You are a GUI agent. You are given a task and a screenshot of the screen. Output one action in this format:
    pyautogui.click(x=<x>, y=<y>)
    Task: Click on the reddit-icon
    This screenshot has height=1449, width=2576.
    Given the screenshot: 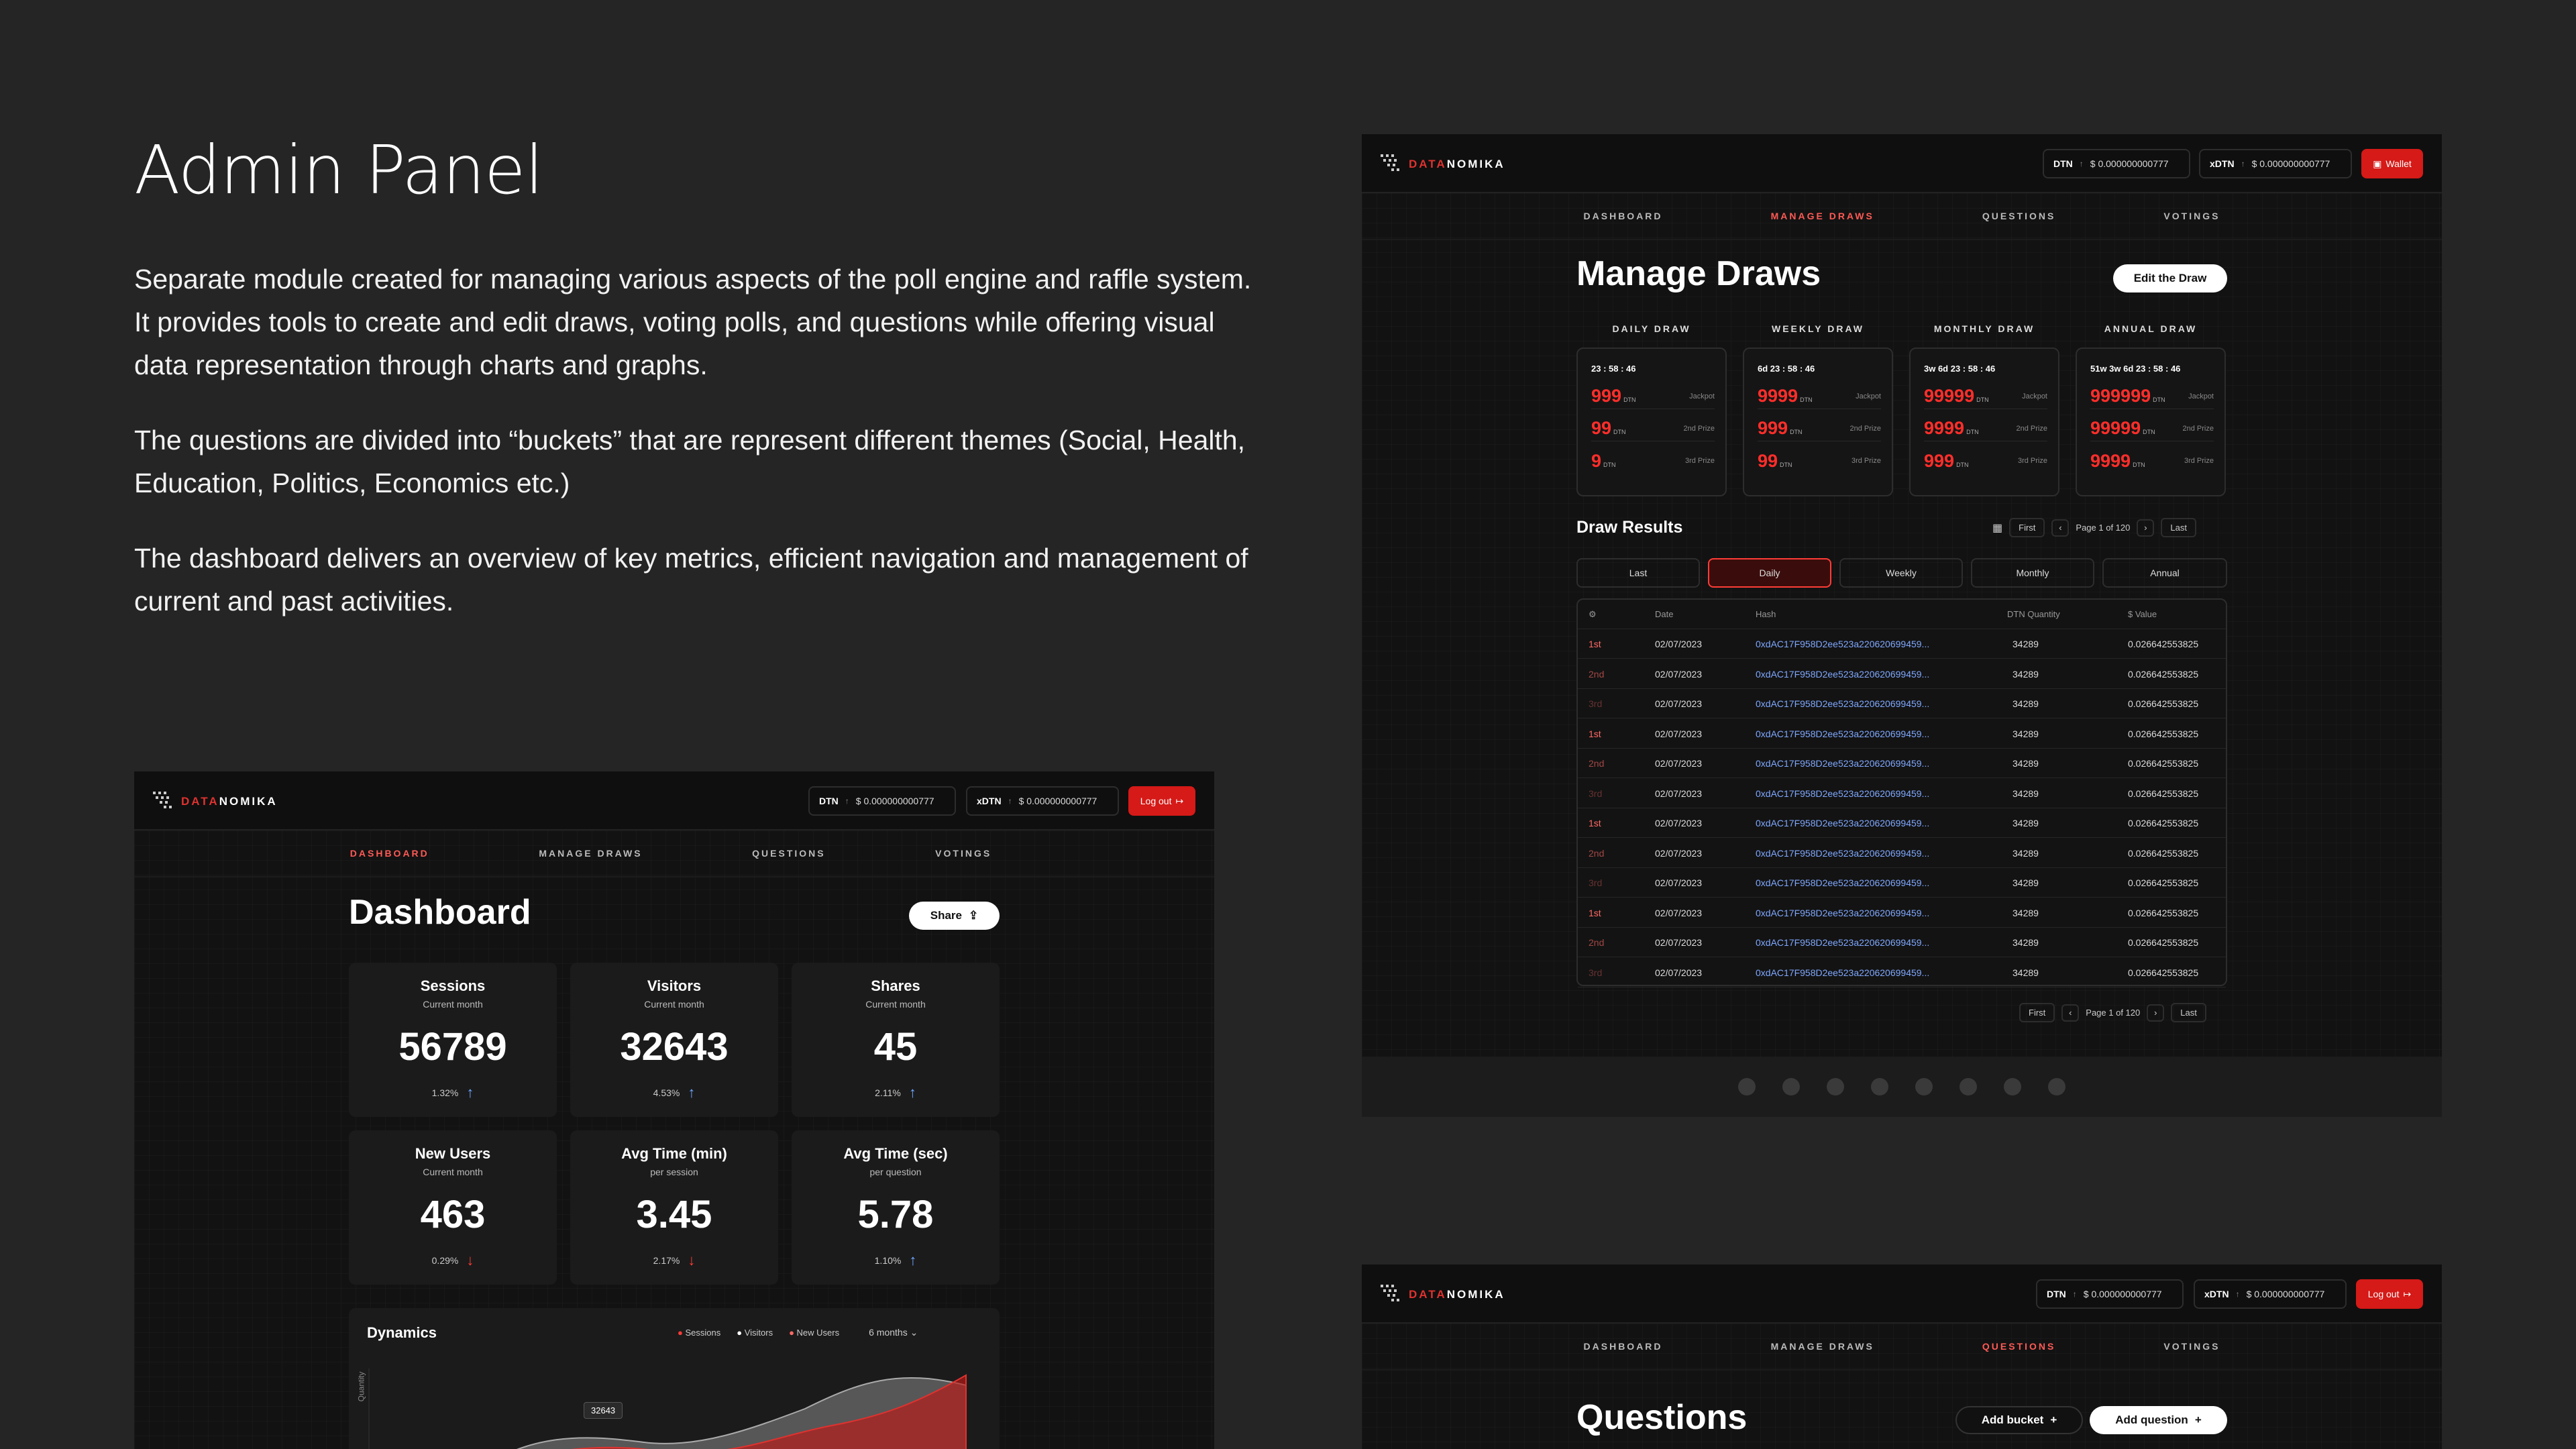 What is the action you would take?
    pyautogui.click(x=1924, y=1086)
    